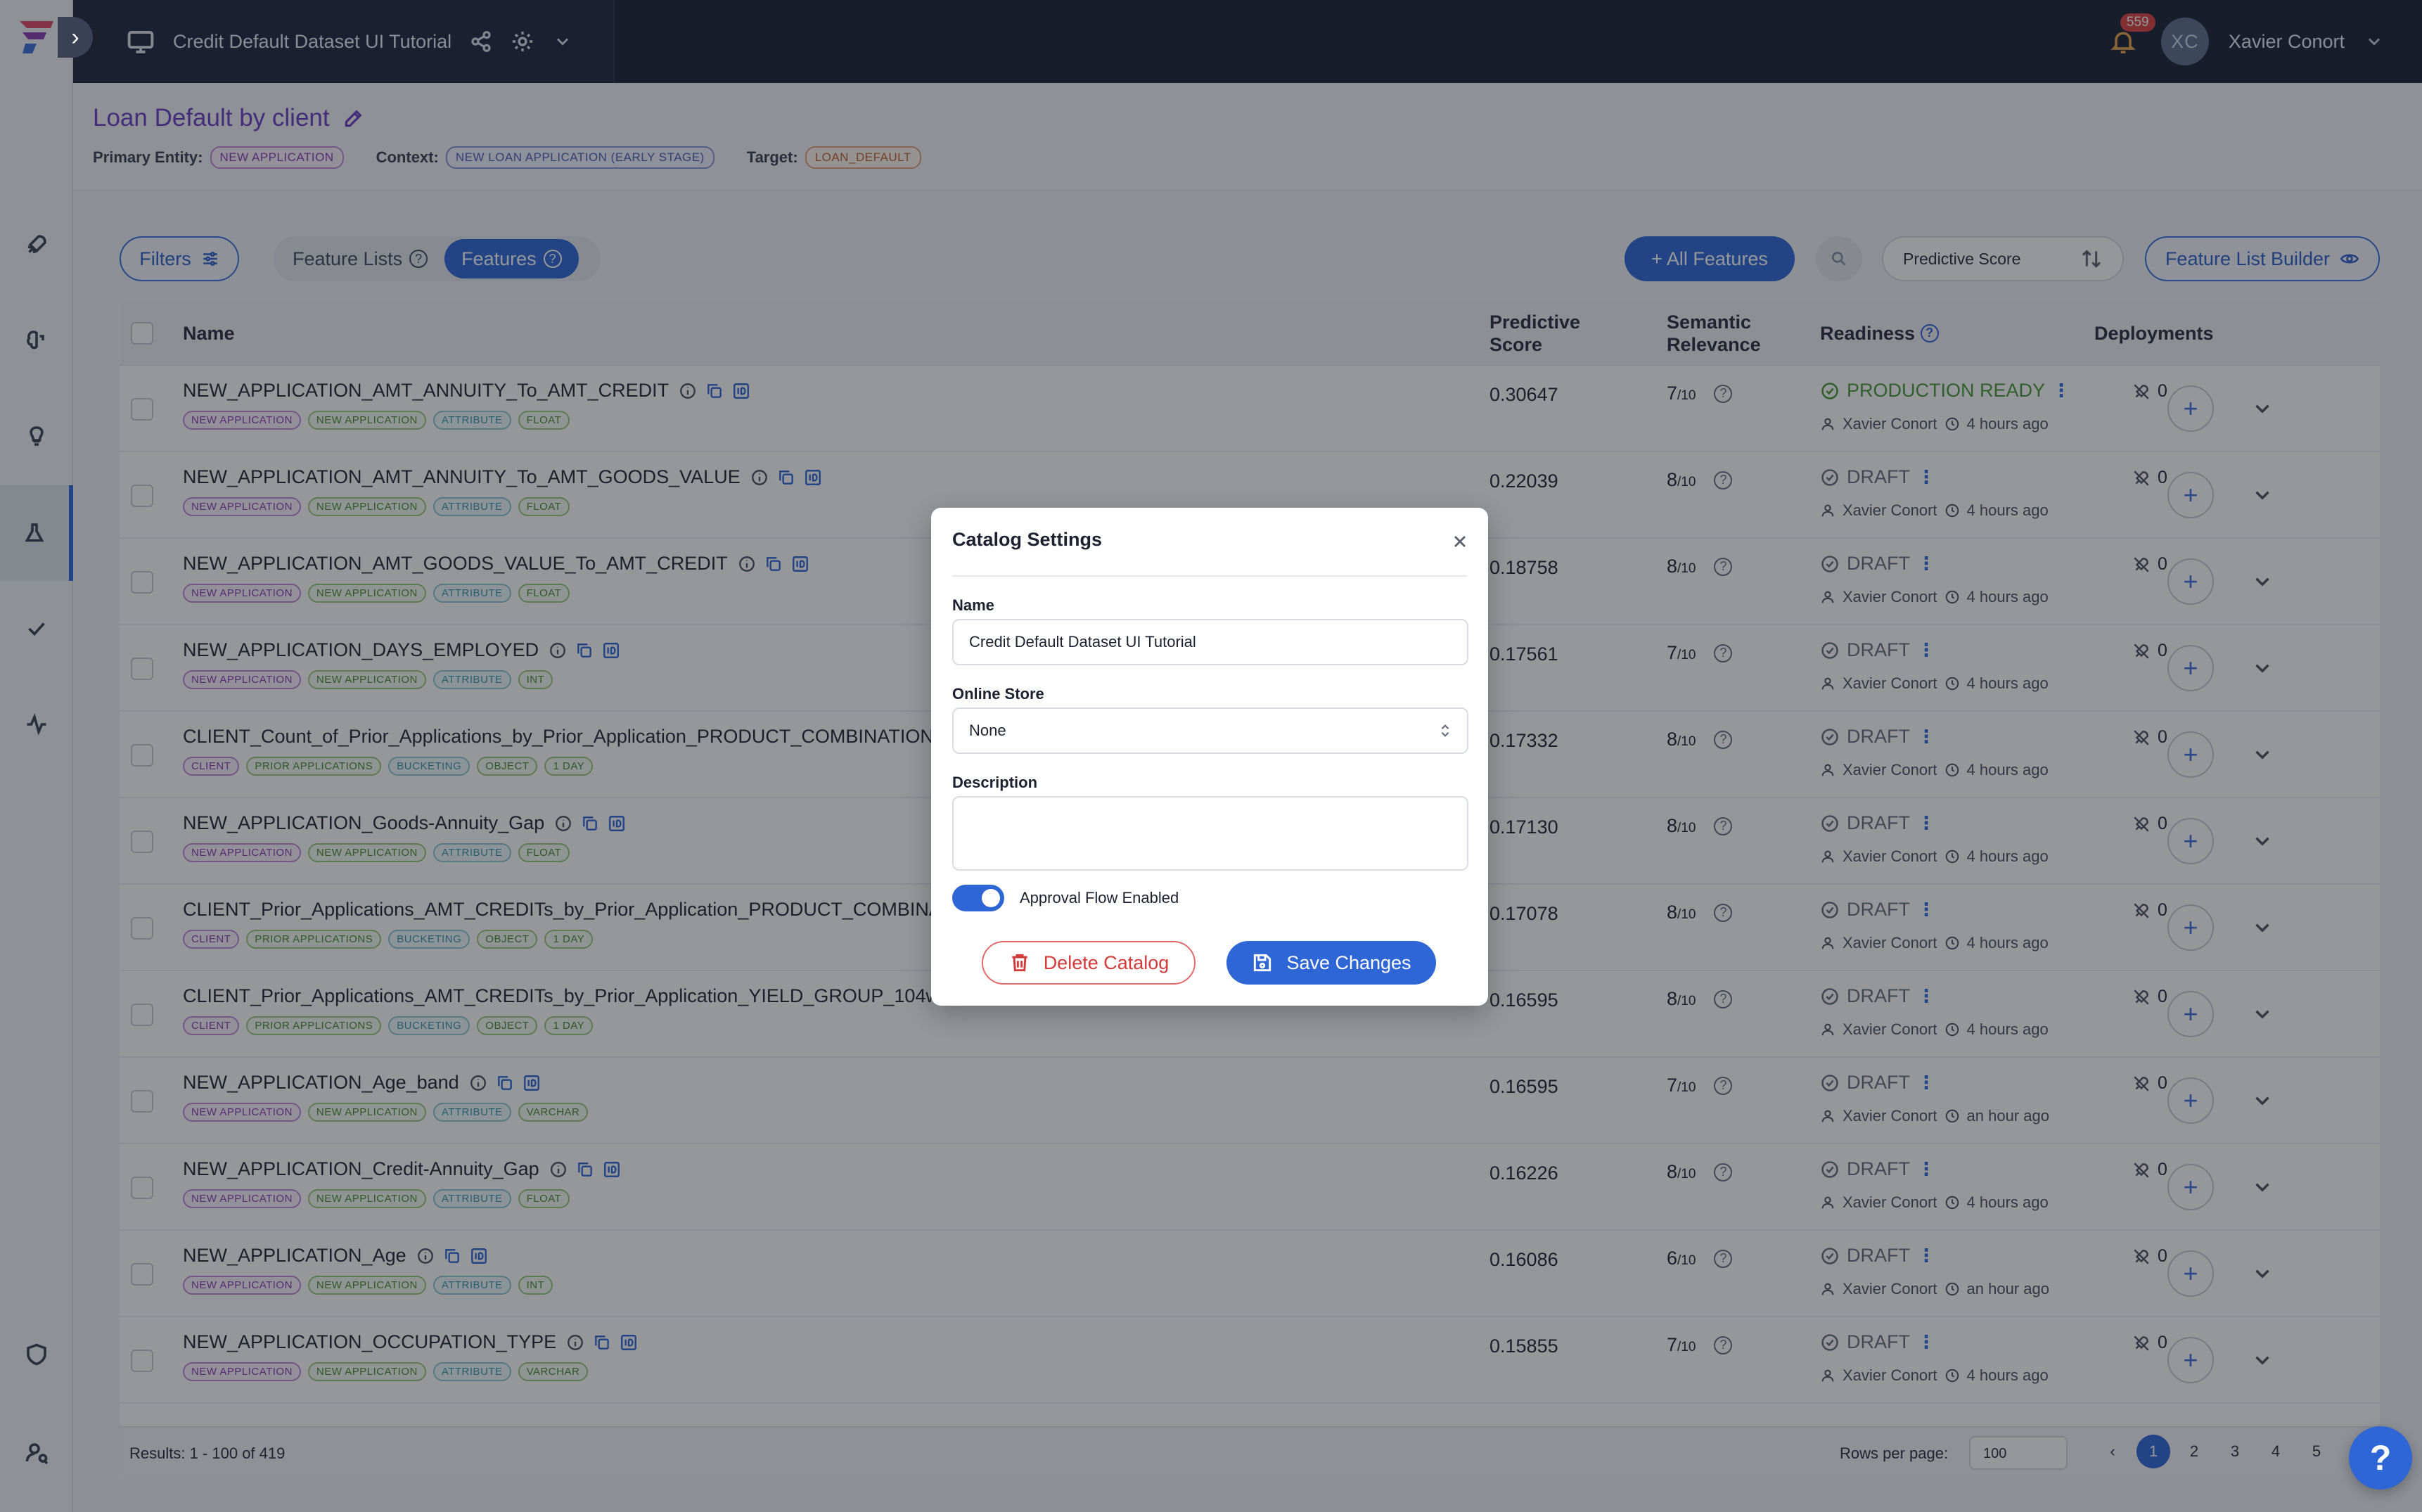 The height and width of the screenshot is (1512, 2422). I want to click on save-changes-label: Save Changes, so click(1348, 962).